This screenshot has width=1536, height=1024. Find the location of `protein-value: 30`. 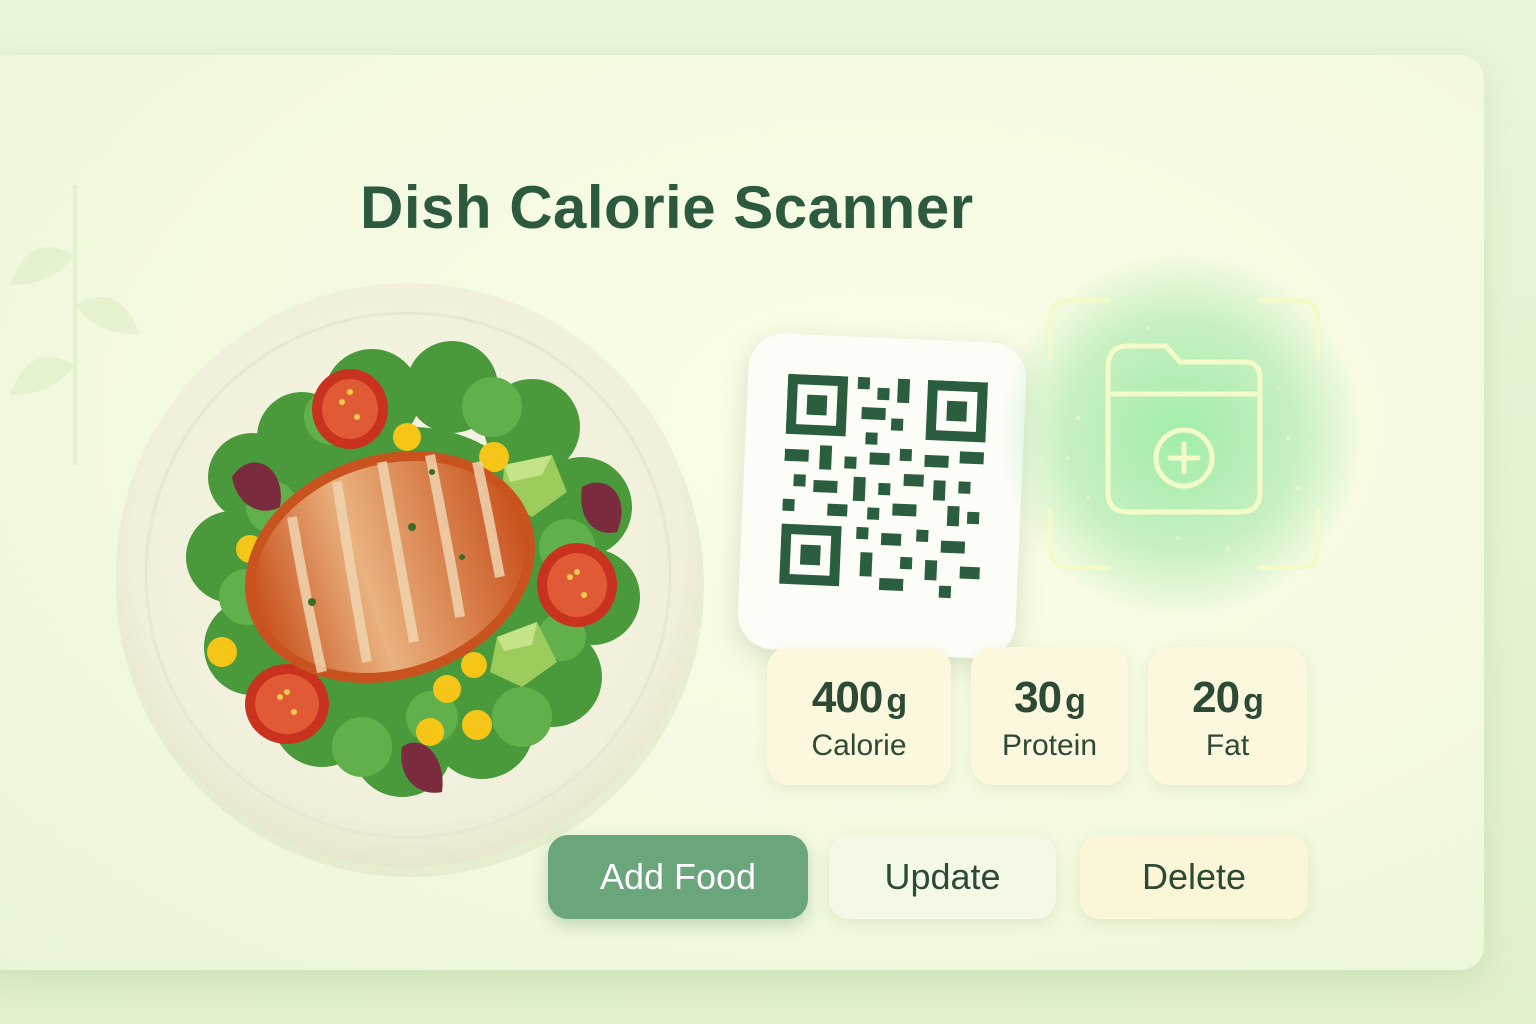

protein-value: 30 is located at coordinates (1038, 697).